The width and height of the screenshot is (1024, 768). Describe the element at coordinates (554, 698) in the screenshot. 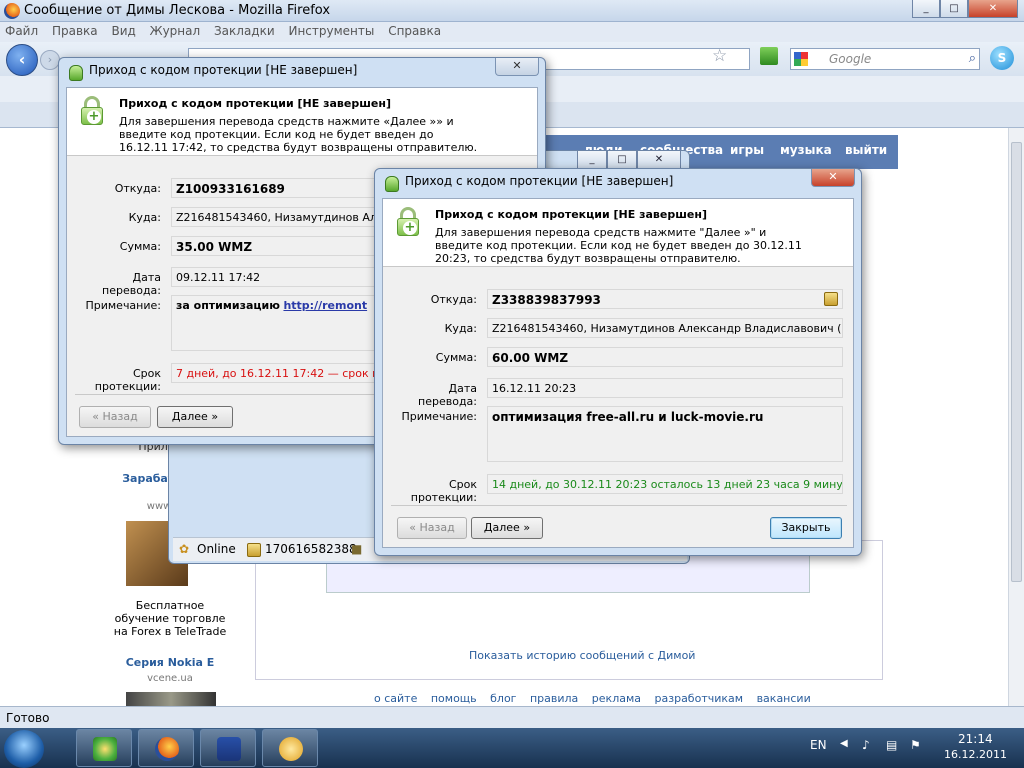

I see `footer-rules: правила` at that location.